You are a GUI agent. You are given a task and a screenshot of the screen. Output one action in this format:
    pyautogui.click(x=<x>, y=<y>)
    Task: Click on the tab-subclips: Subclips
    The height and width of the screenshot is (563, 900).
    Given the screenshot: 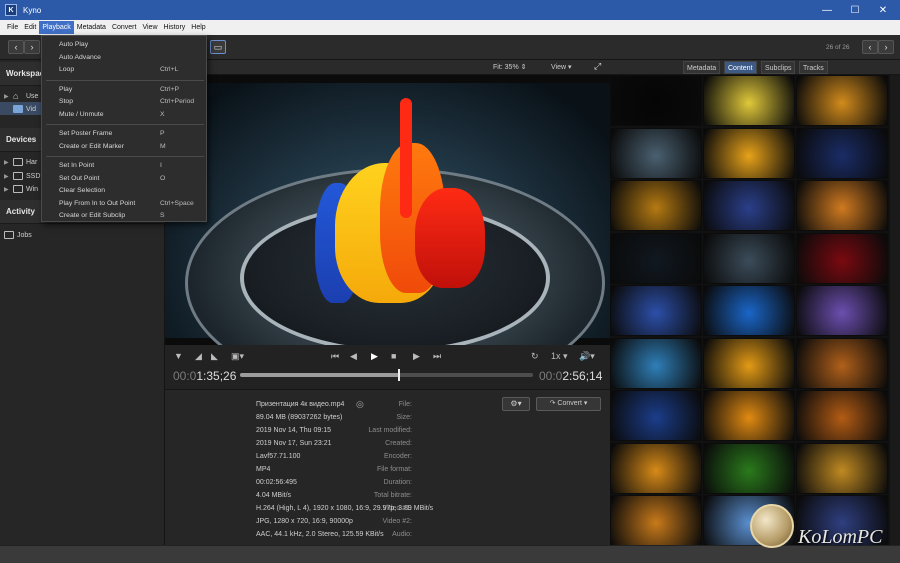 What is the action you would take?
    pyautogui.click(x=778, y=67)
    